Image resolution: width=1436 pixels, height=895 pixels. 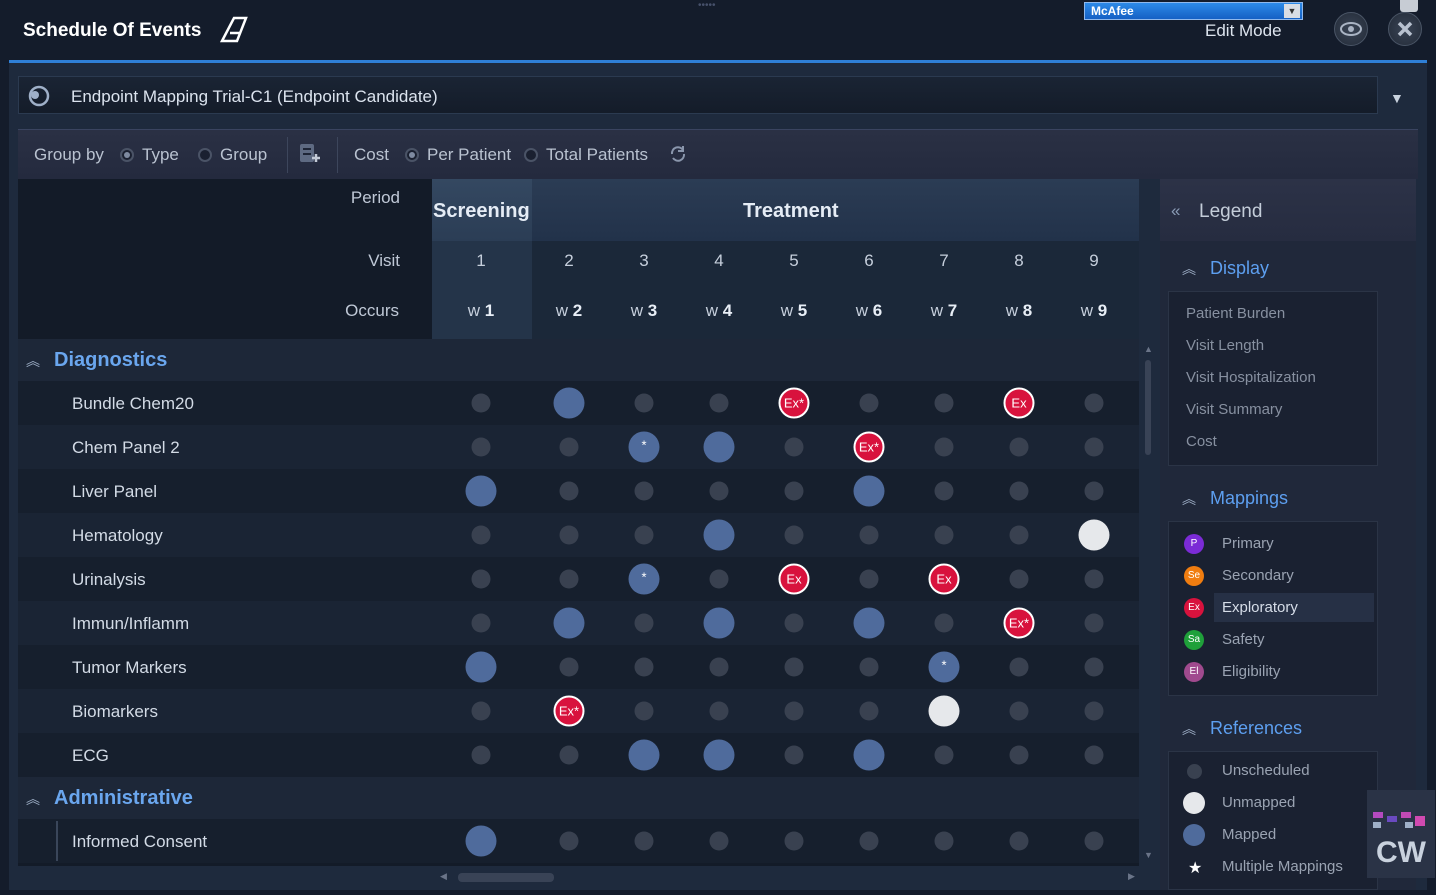 I want to click on edit-mode-label: Edit Mode, so click(x=1243, y=31).